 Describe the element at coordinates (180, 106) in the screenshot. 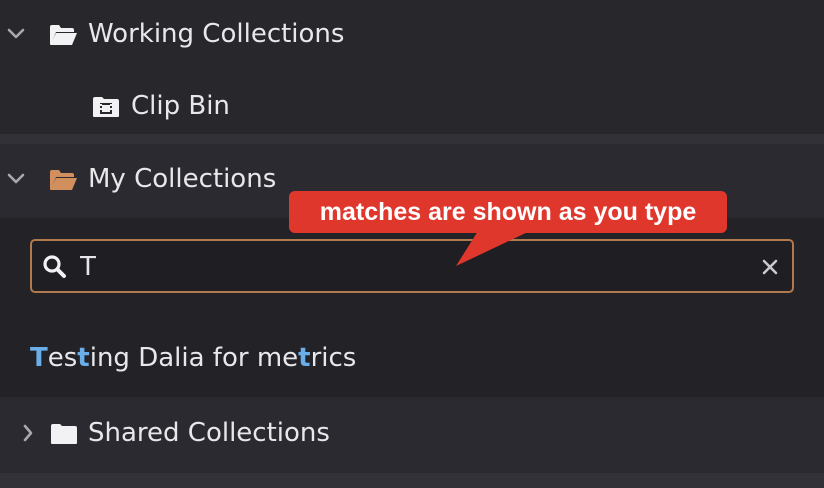

I see `tree-label-clip-bin: Clip Bin` at that location.